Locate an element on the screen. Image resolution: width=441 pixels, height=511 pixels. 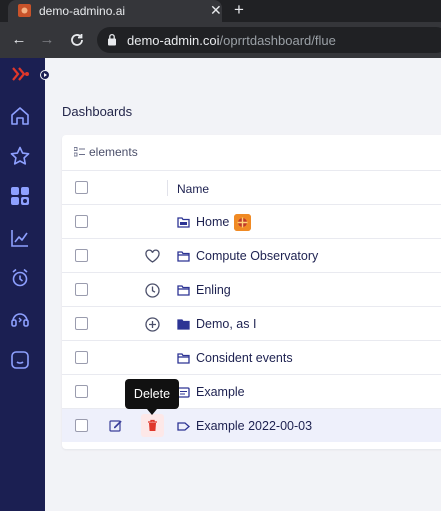
row-name: Enling is located at coordinates (204, 290).